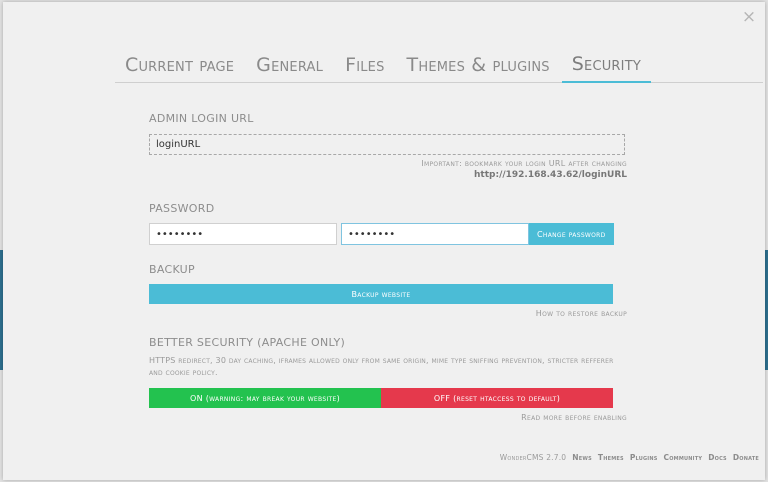 This screenshot has width=768, height=482. I want to click on footer-link-themes: Themes, so click(611, 457).